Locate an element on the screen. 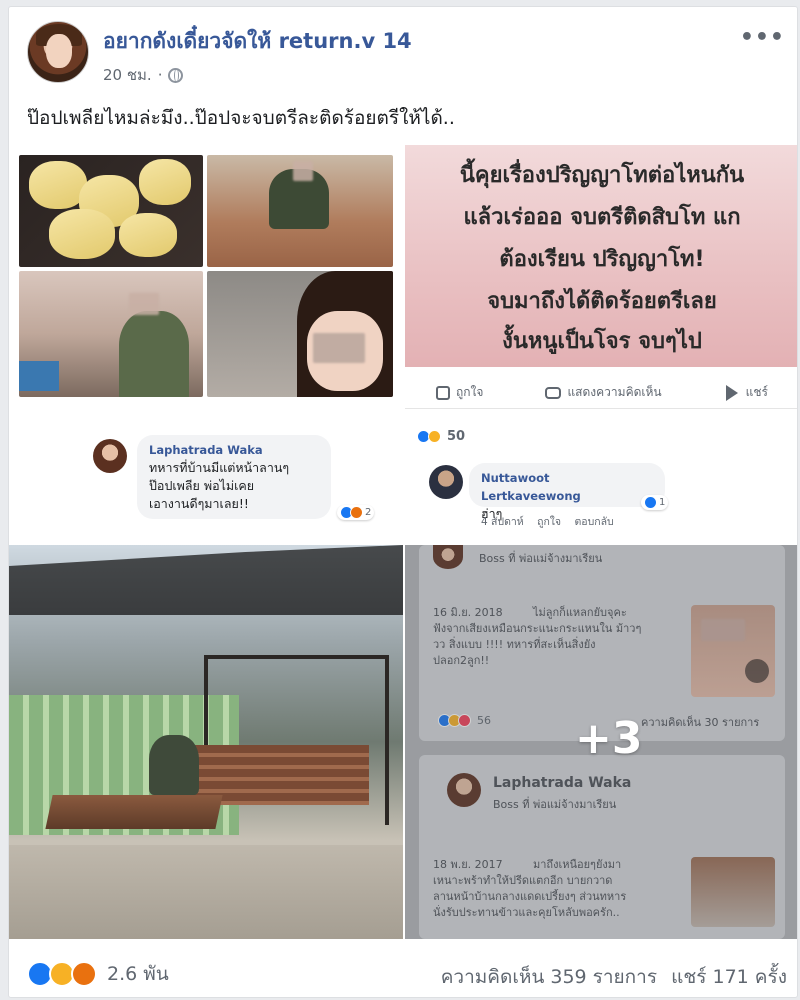 The width and height of the screenshot is (800, 1000). durian-photo is located at coordinates (111, 211).